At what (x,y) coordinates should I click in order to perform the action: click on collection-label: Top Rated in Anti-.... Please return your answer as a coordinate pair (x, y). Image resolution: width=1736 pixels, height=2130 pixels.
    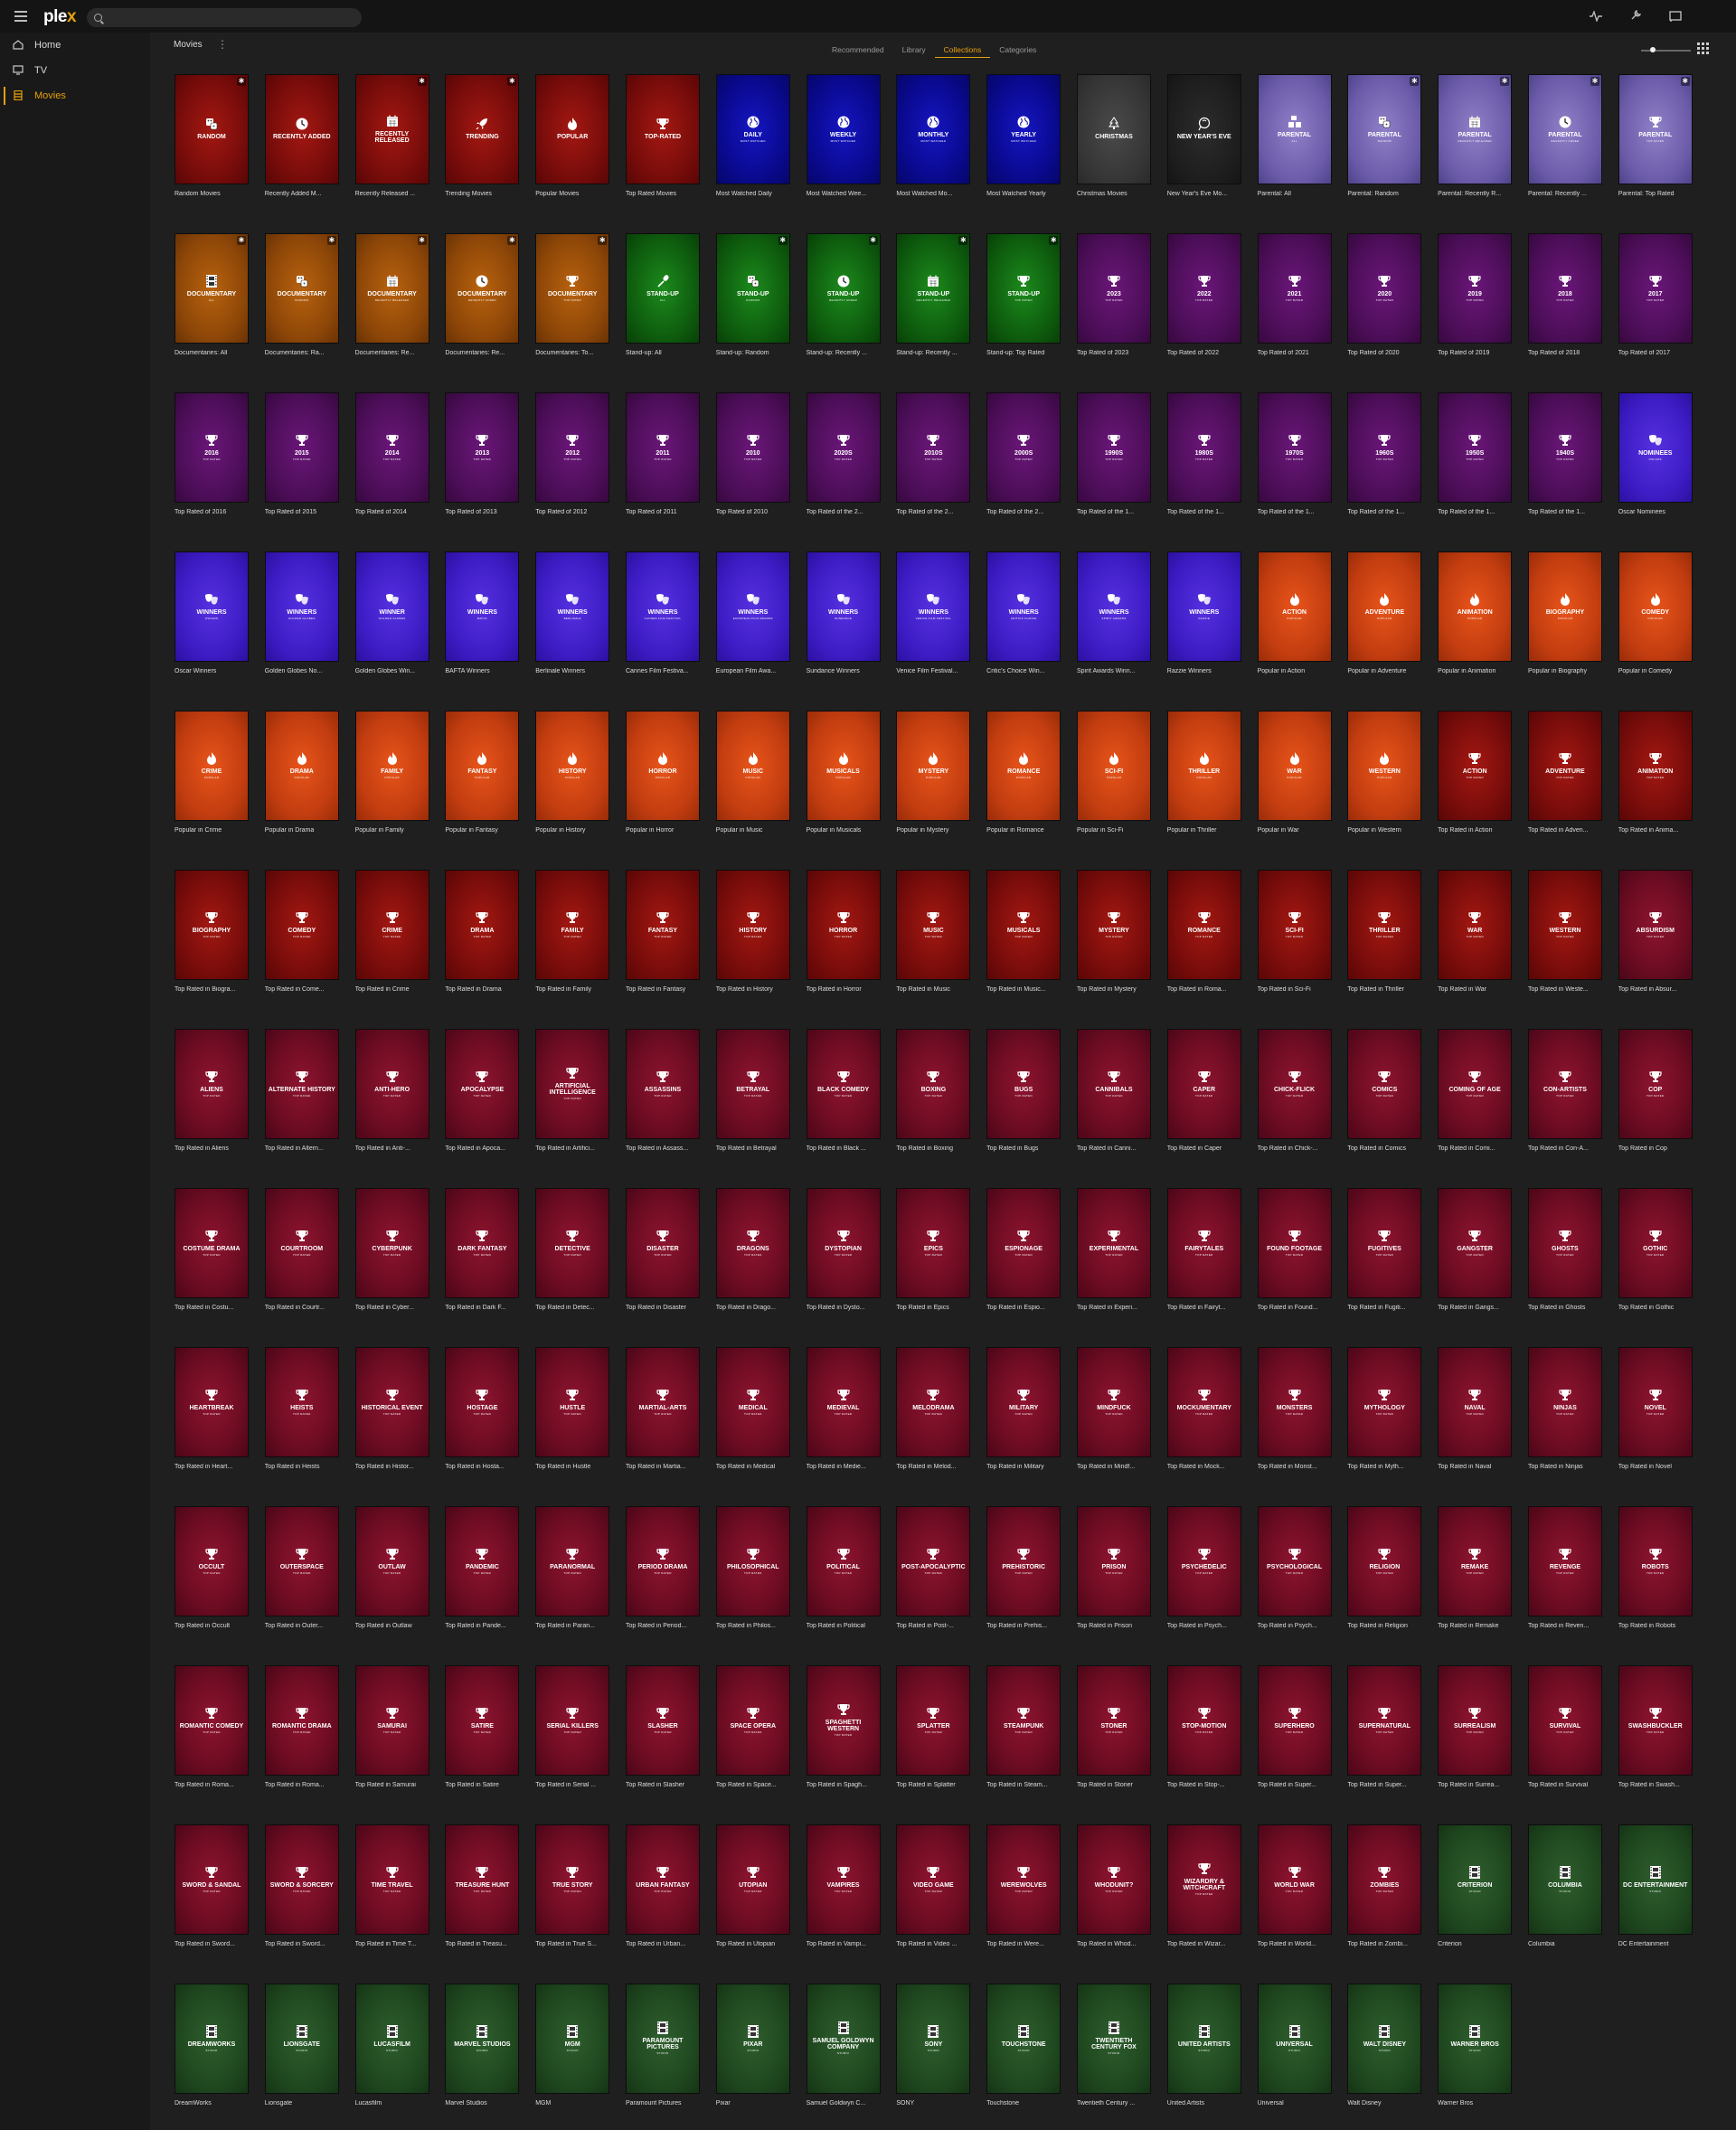
    Looking at the image, I should click on (392, 1148).